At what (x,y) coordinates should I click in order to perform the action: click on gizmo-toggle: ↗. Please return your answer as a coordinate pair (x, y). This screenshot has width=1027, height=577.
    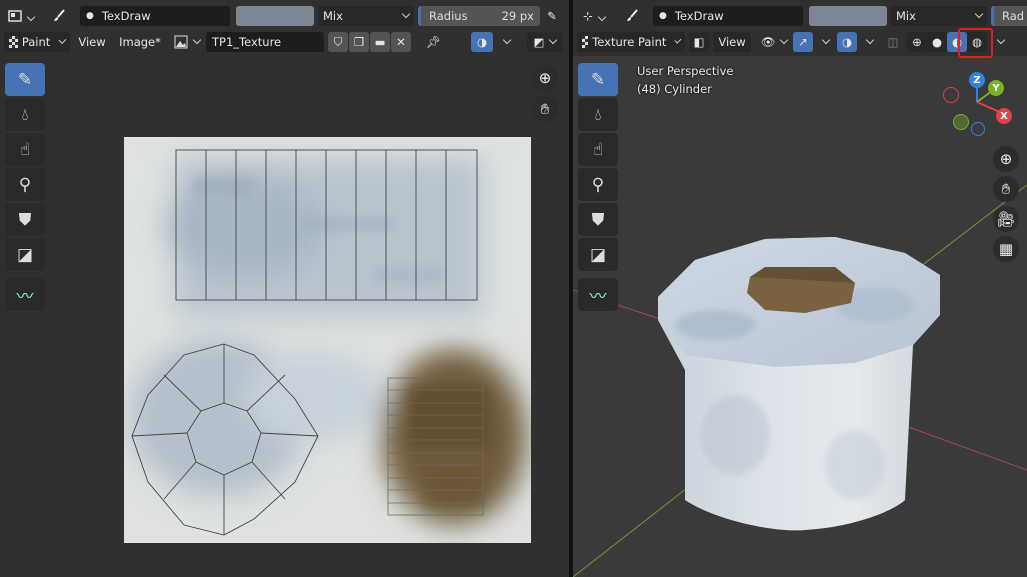
    Looking at the image, I should click on (803, 42).